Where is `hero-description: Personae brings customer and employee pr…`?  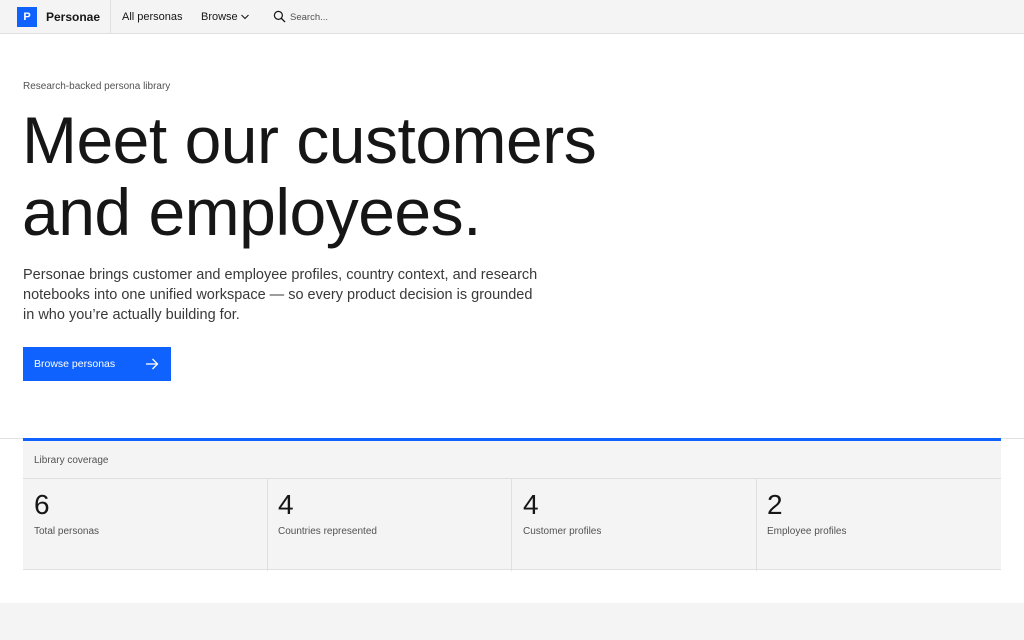
hero-description: Personae brings customer and employee pr… is located at coordinates (280, 295).